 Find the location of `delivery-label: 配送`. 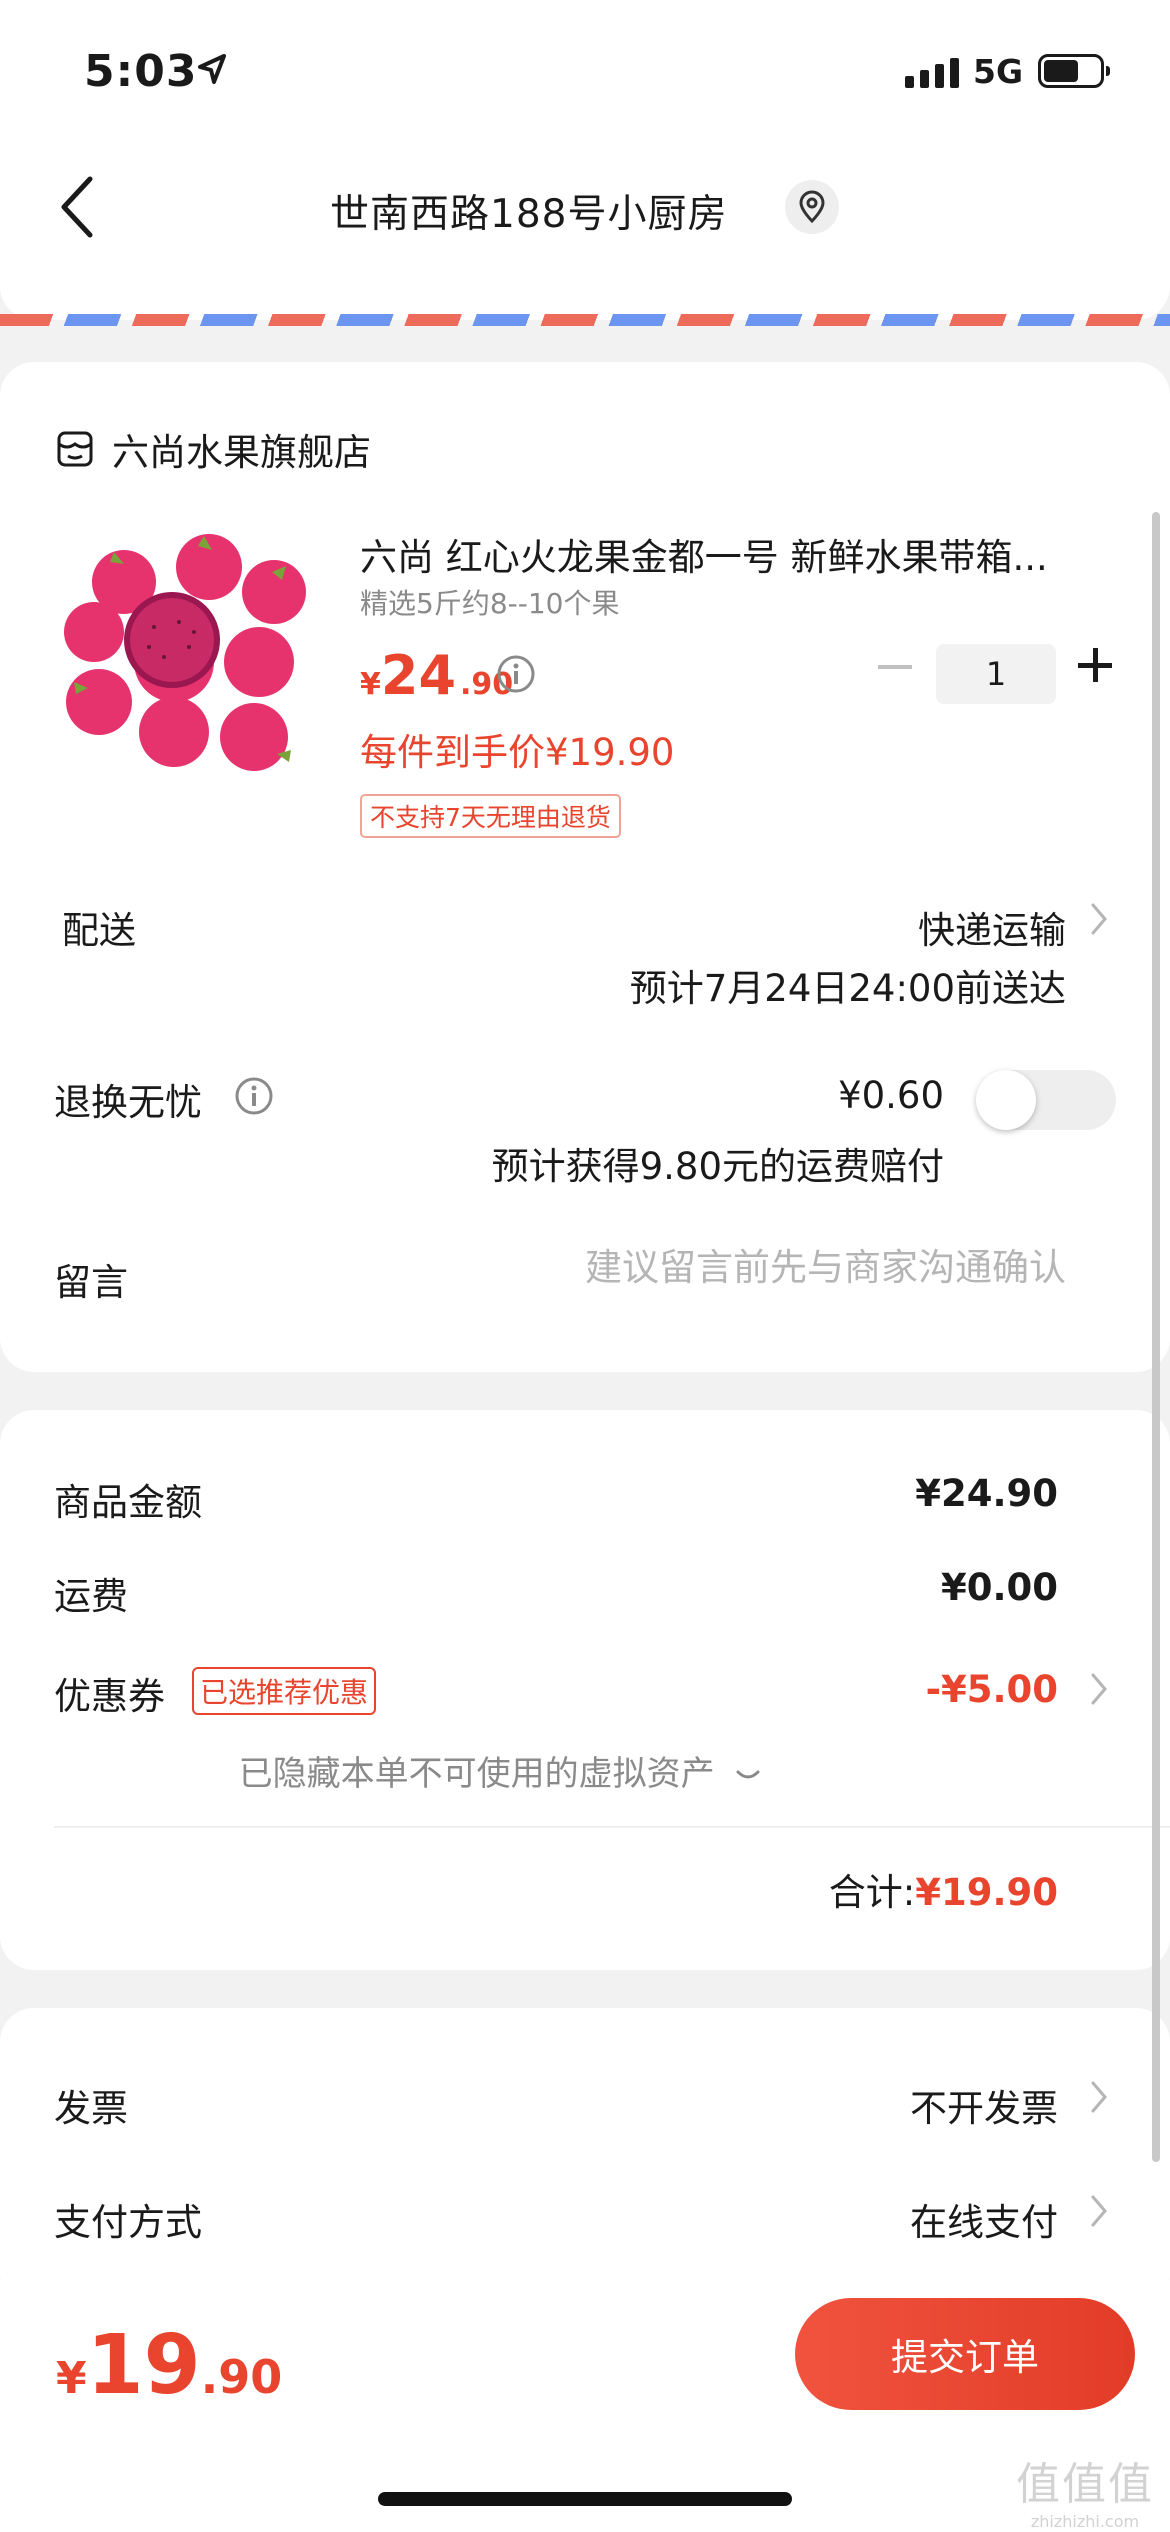

delivery-label: 配送 is located at coordinates (99, 930).